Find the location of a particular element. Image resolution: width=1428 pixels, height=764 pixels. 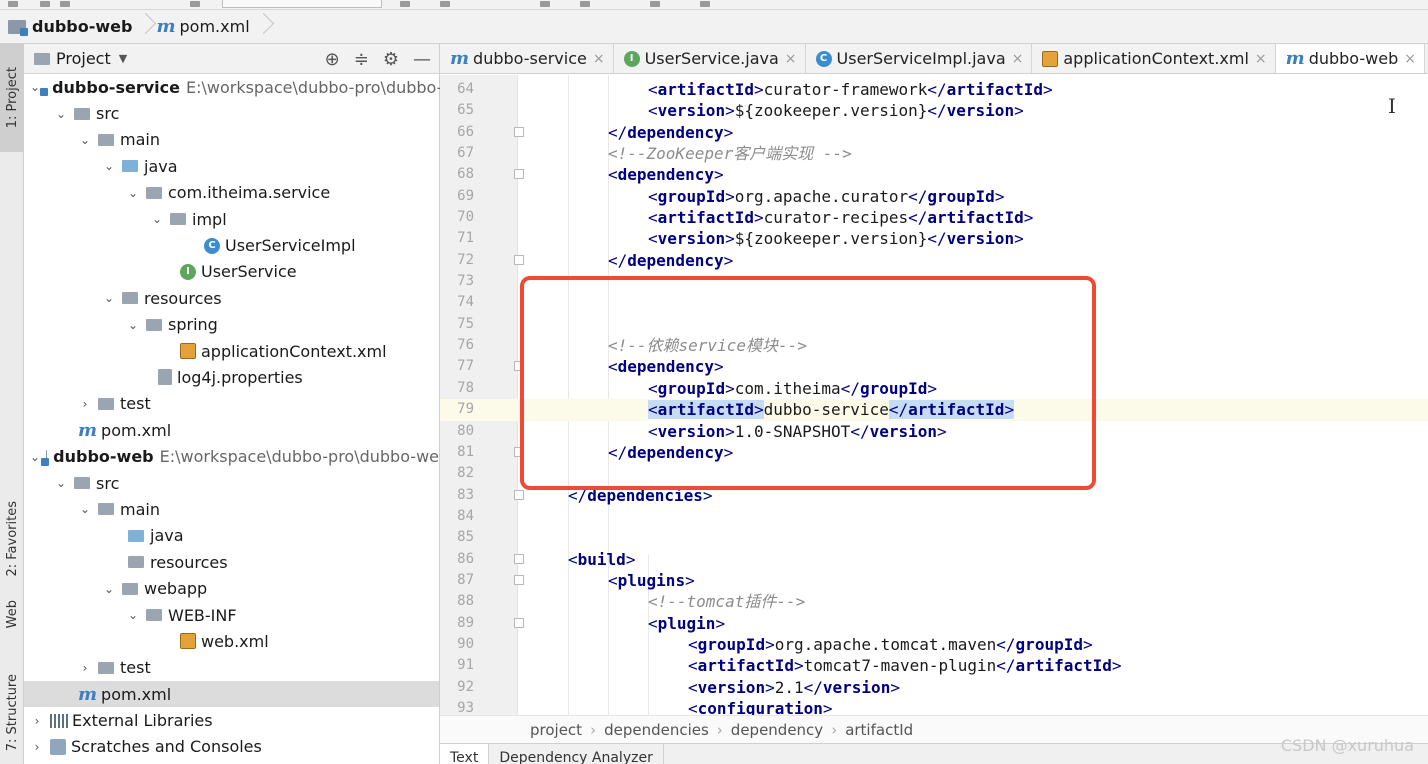

tree-item-applicationcontext: applicationContext.xml is located at coordinates (231, 351).